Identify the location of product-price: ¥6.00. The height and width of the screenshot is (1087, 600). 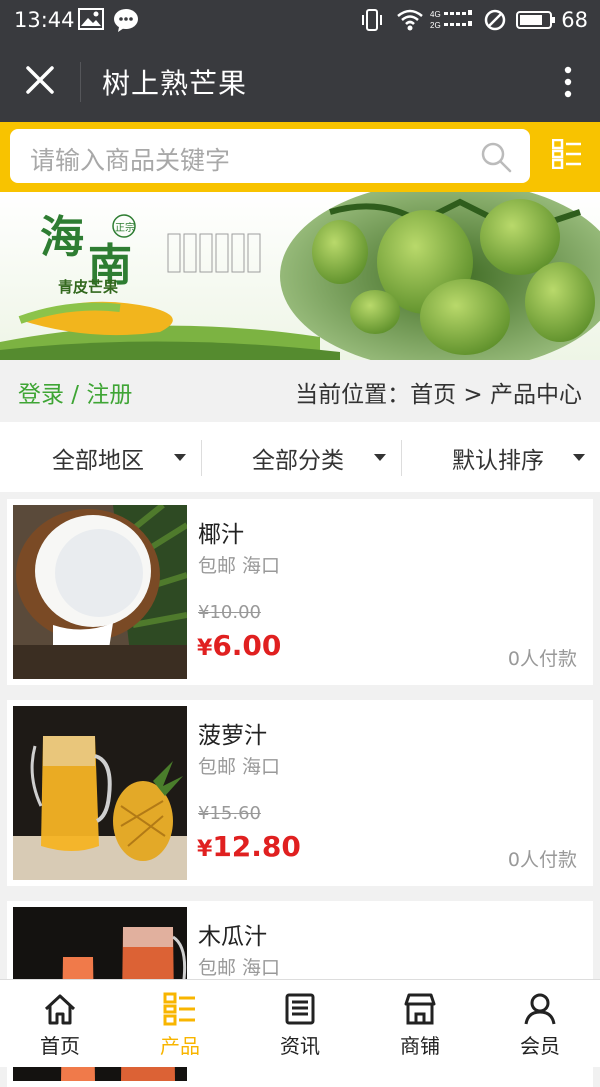
(239, 645).